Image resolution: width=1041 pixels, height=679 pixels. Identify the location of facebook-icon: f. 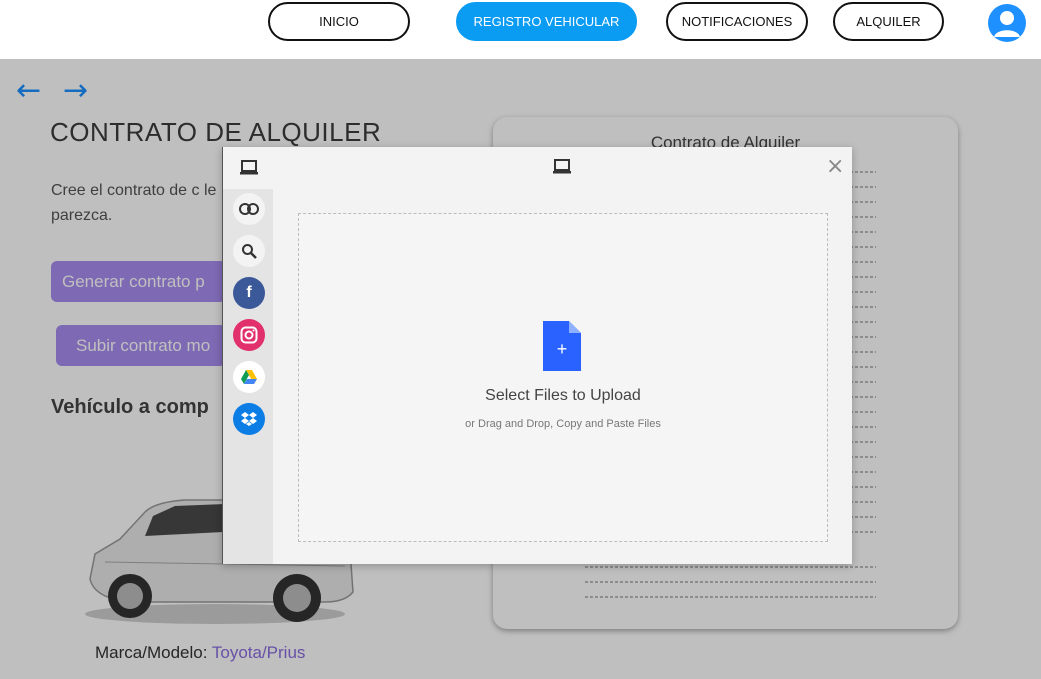
(249, 293).